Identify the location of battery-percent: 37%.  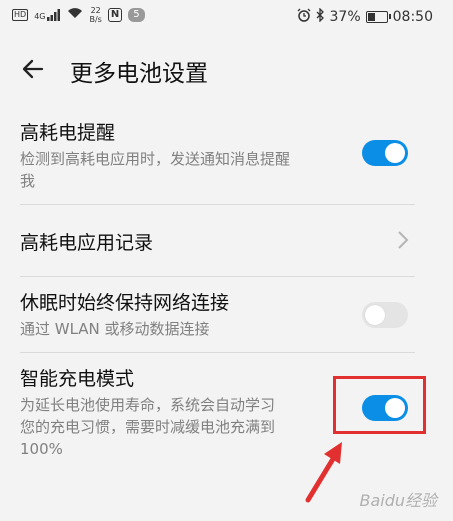
(345, 17).